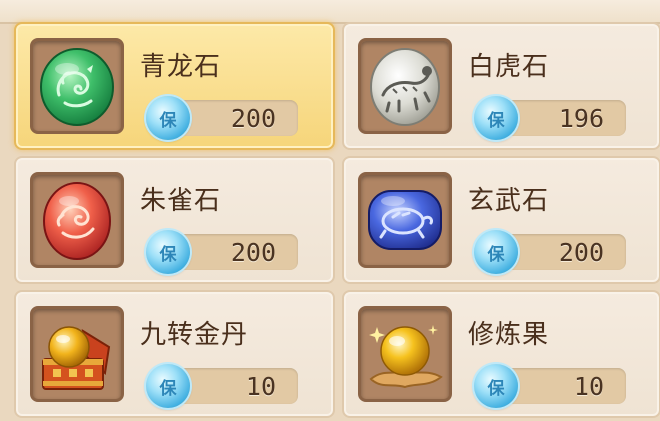 Image resolution: width=660 pixels, height=421 pixels. I want to click on item-card-golden-elixir: 九转金丹 10 保, so click(174, 354).